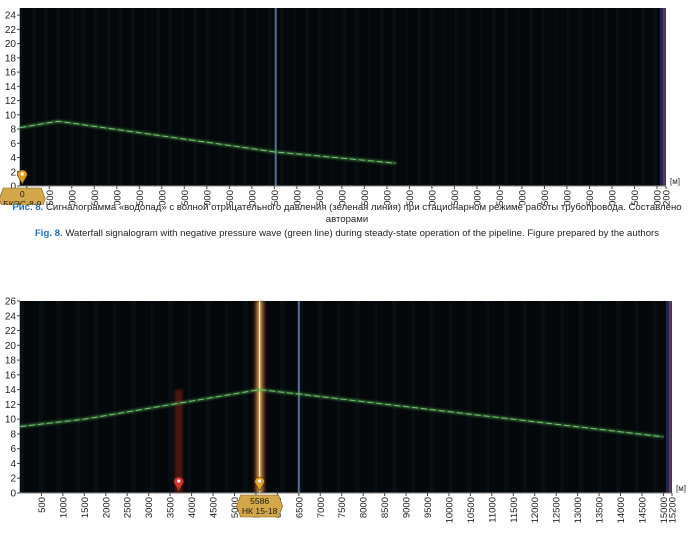  I want to click on x-tick-label: 1000, so click(63, 507).